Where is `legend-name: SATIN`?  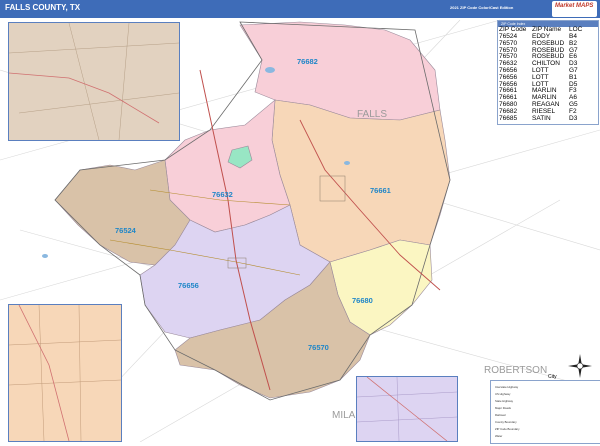 legend-name: SATIN is located at coordinates (541, 118).